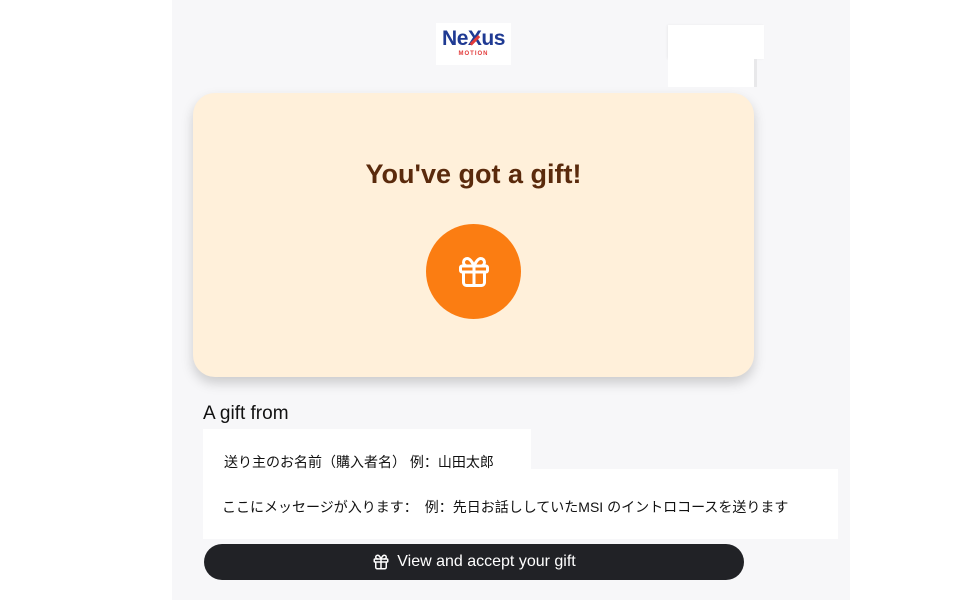  Describe the element at coordinates (473, 38) in the screenshot. I see `logo-wordmark: NeXus` at that location.